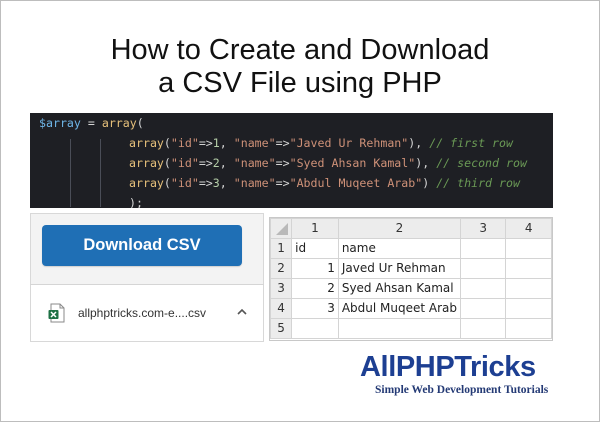 This screenshot has height=422, width=600. I want to click on cell: Syed Ahsan Kamal, so click(399, 288).